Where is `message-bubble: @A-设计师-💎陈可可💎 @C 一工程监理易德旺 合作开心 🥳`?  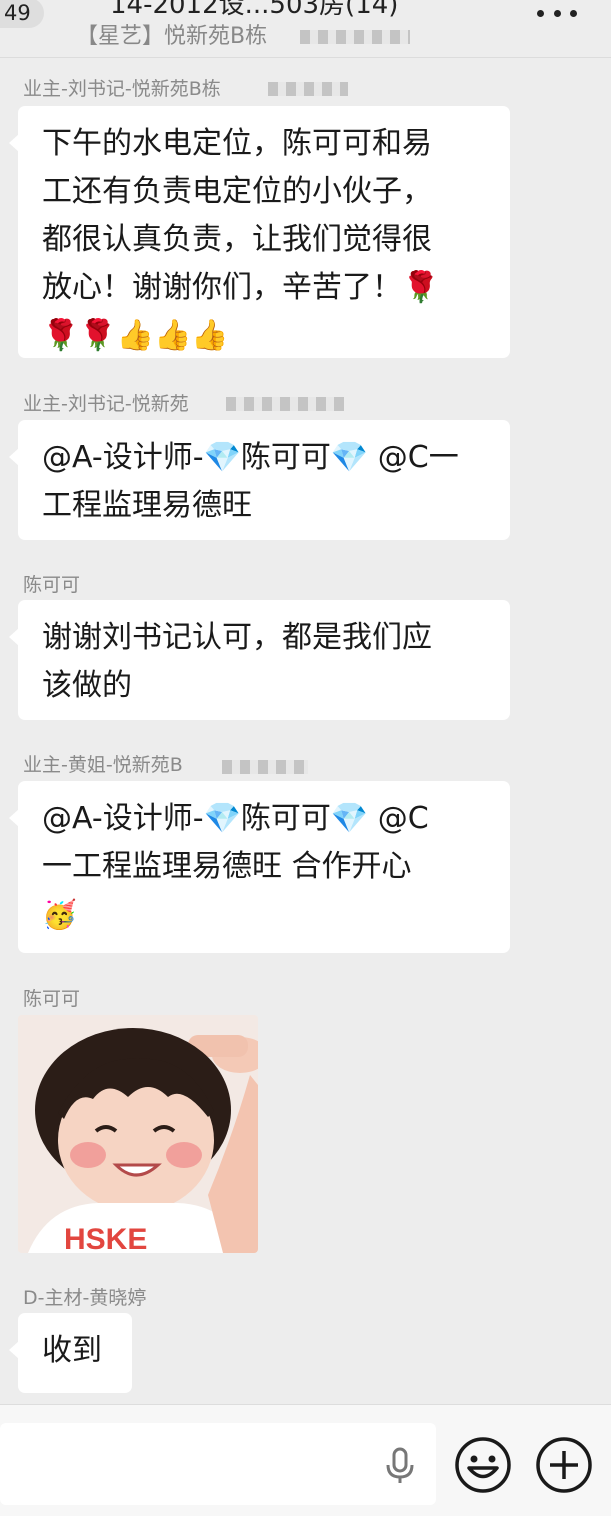 message-bubble: @A-设计师-💎陈可可💎 @C 一工程监理易德旺 合作开心 🥳 is located at coordinates (259, 867).